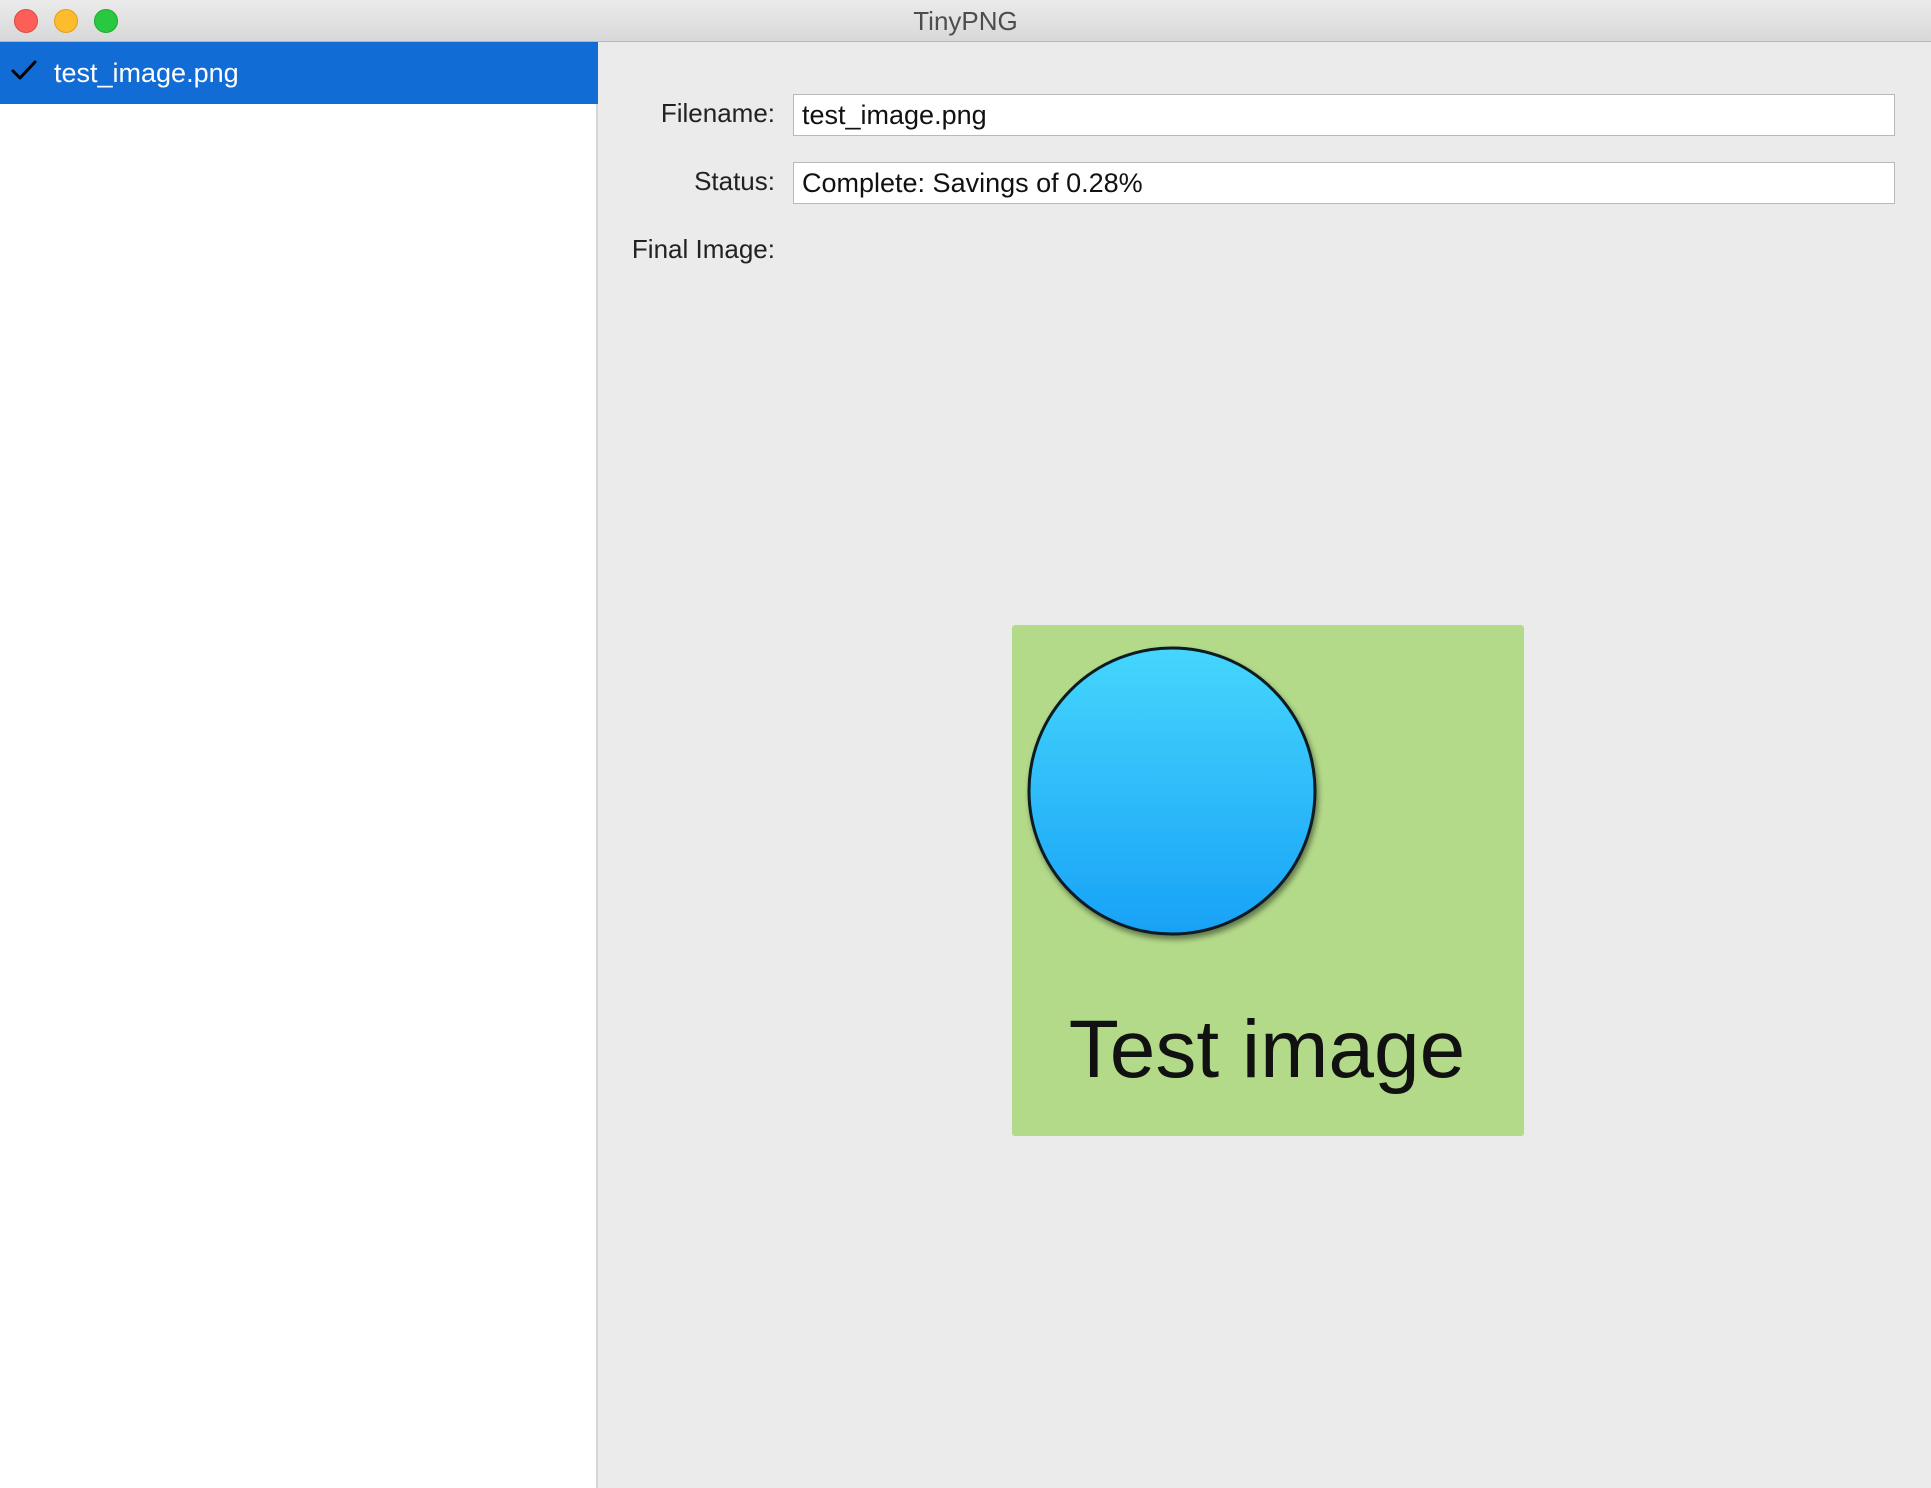 This screenshot has height=1488, width=1931. I want to click on final-image-preview: Test image, so click(1268, 880).